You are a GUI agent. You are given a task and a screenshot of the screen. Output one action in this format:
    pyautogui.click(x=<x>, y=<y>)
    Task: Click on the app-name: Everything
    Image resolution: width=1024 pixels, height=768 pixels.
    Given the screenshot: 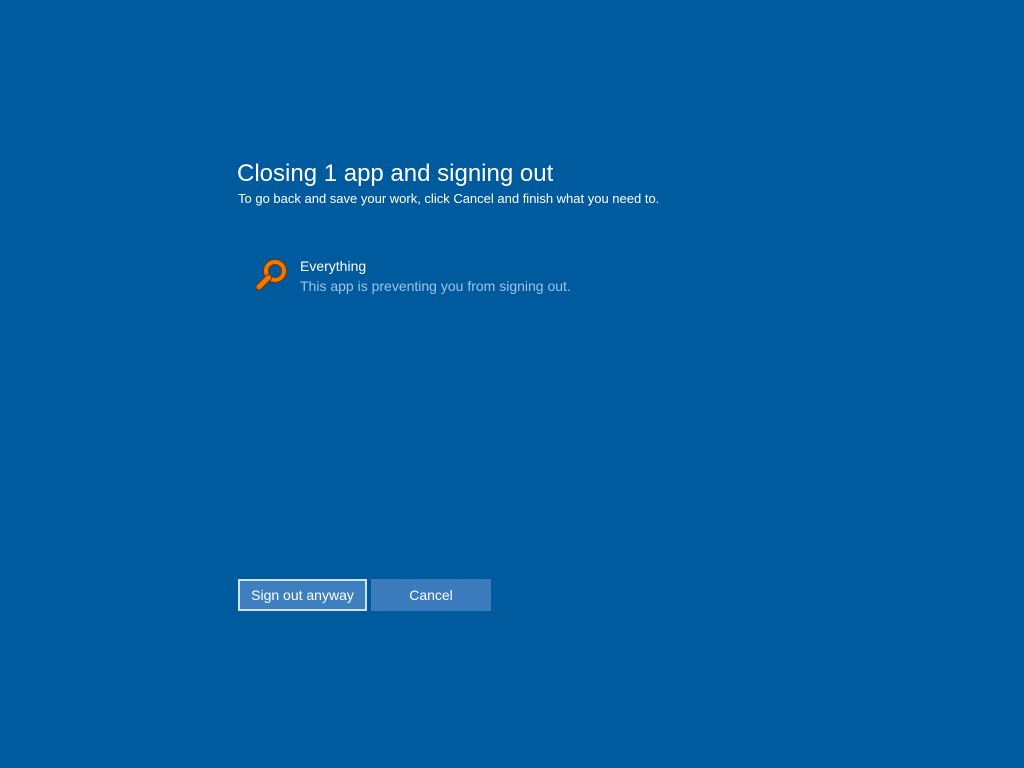 What is the action you would take?
    pyautogui.click(x=333, y=266)
    